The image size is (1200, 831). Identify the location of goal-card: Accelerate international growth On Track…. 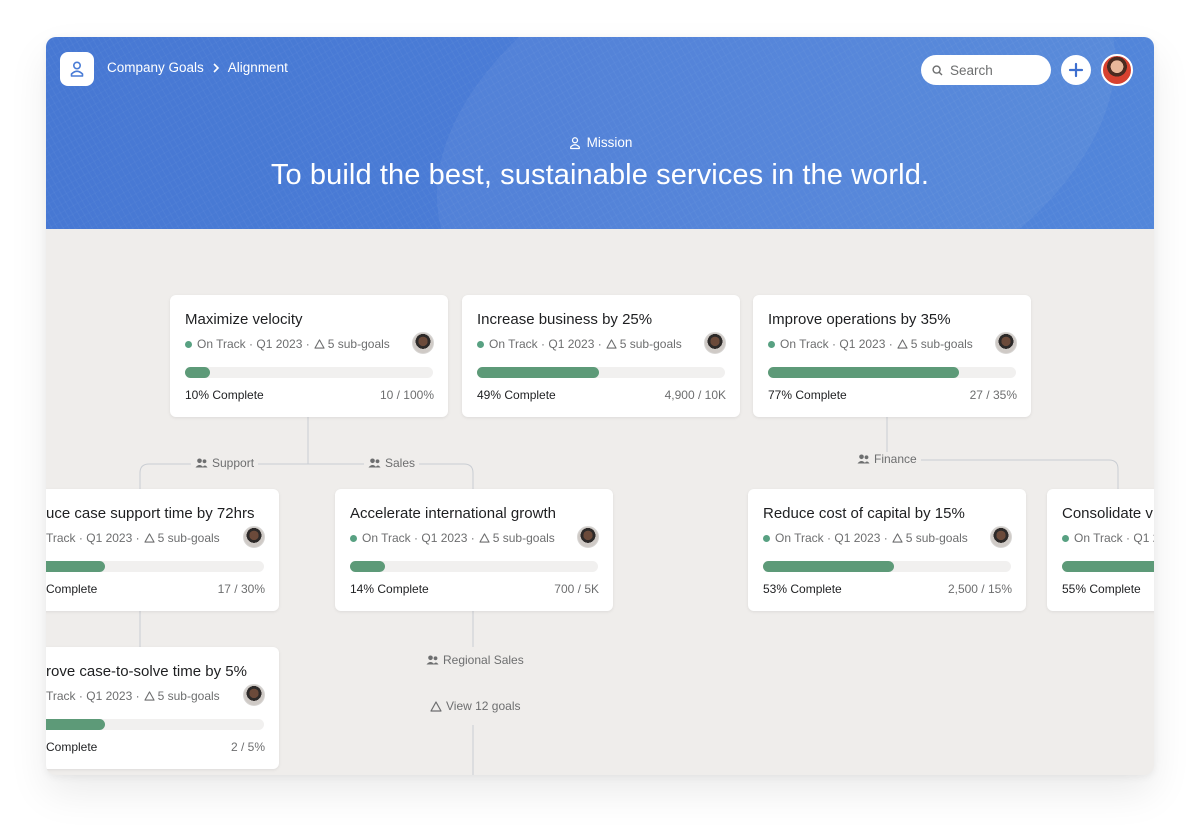
(474, 550).